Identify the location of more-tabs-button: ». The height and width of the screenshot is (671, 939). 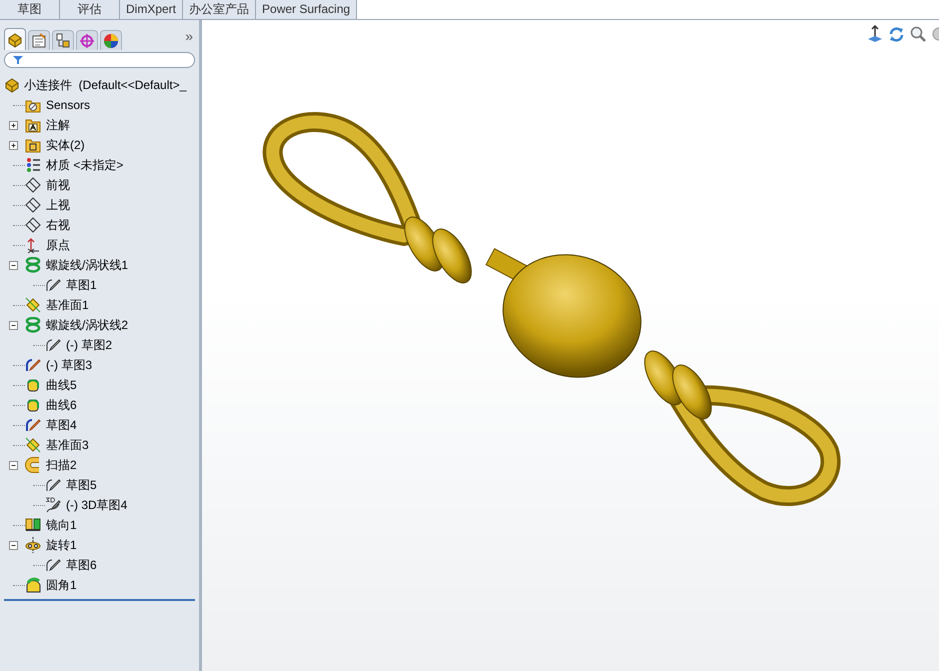
(189, 36).